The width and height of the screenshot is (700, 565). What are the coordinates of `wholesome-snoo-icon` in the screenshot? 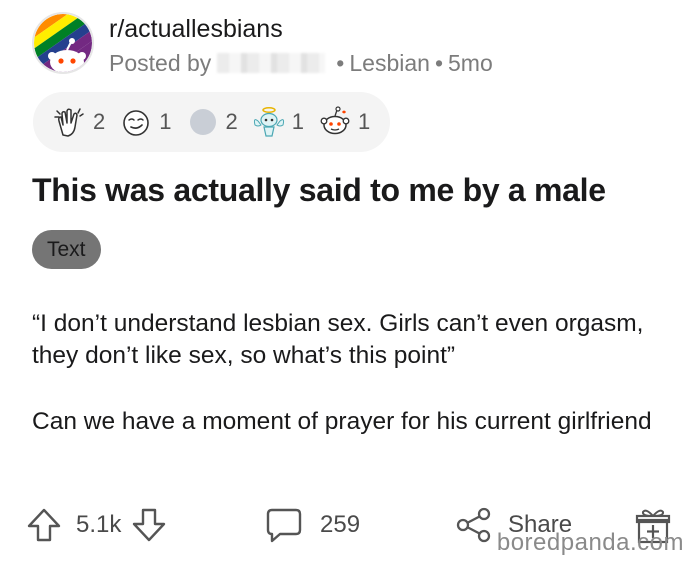 It's located at (335, 120).